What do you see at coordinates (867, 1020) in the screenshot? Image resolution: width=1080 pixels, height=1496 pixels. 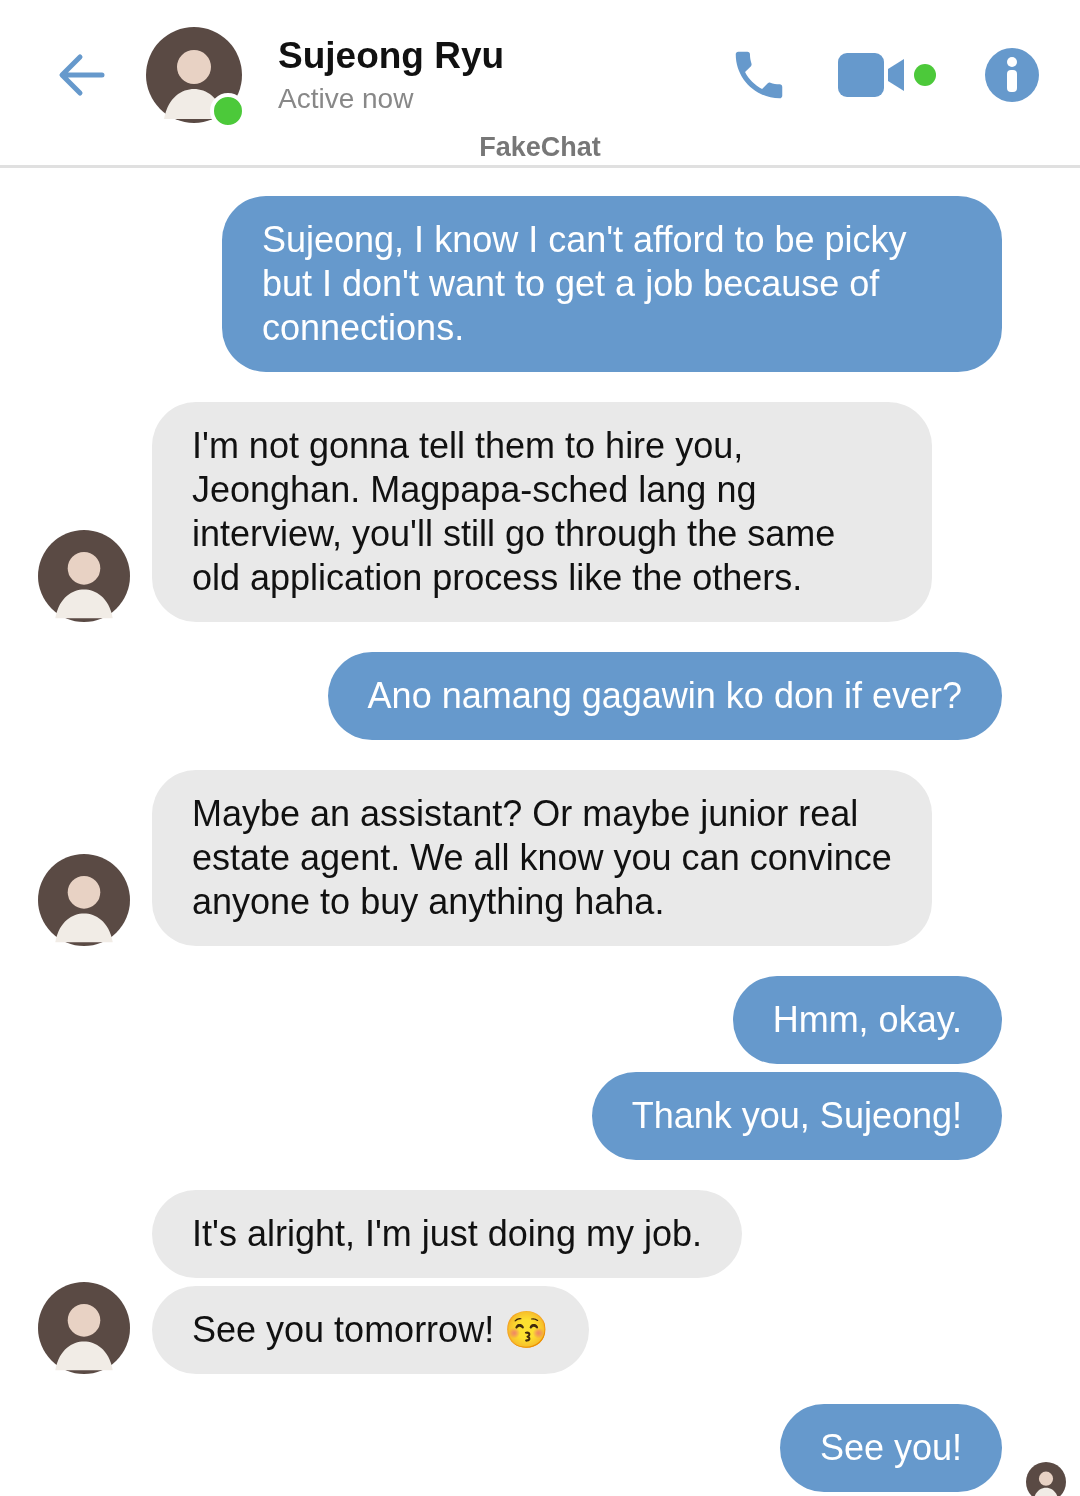 I see `sent-message: Hmm, okay.` at bounding box center [867, 1020].